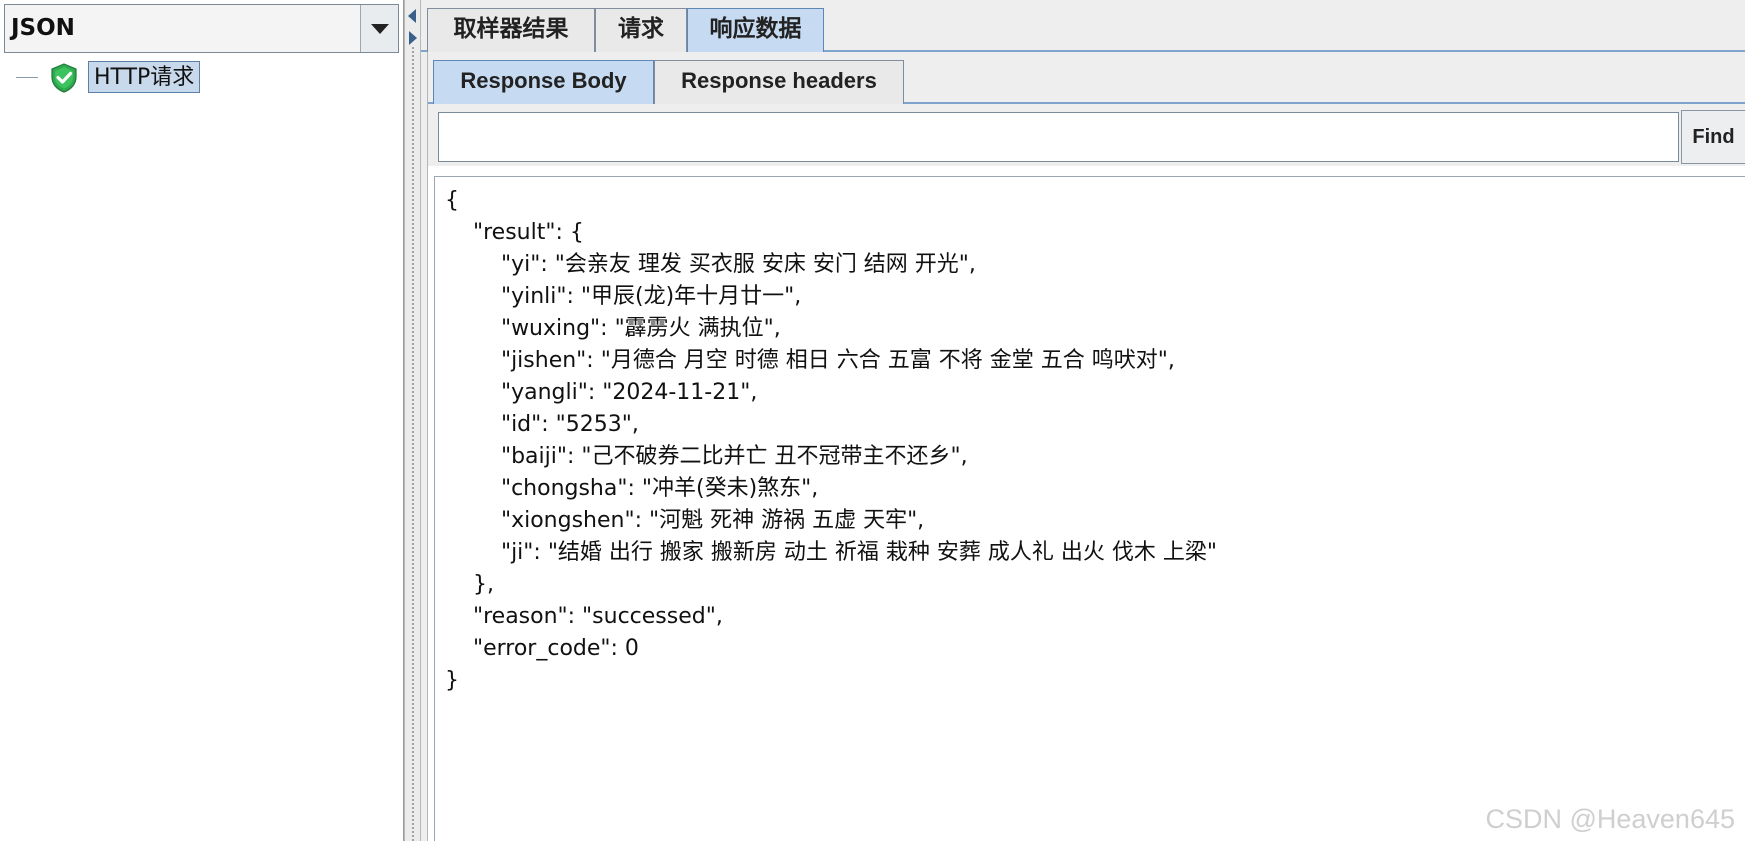 The image size is (1745, 841). I want to click on code-line: "result": {, so click(514, 232).